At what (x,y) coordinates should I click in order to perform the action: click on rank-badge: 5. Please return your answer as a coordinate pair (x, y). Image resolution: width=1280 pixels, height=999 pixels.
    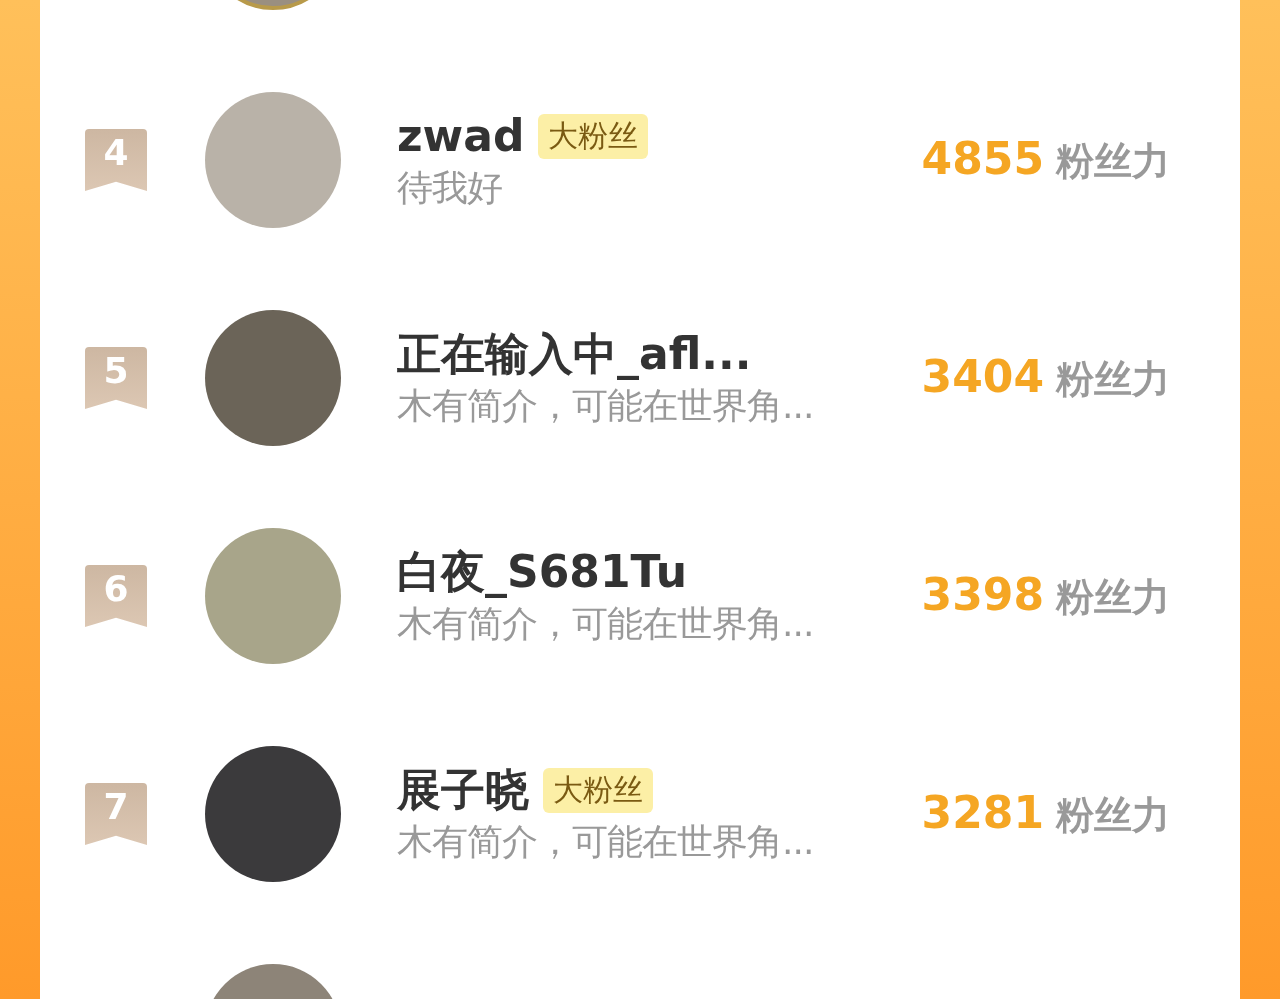
    Looking at the image, I should click on (116, 378).